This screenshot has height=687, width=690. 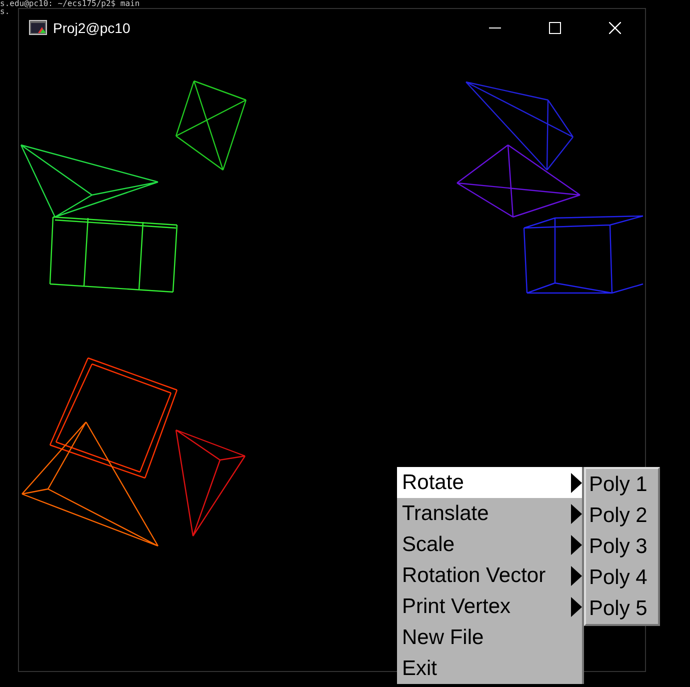 I want to click on window-title: Proj2@pc10, so click(x=91, y=28).